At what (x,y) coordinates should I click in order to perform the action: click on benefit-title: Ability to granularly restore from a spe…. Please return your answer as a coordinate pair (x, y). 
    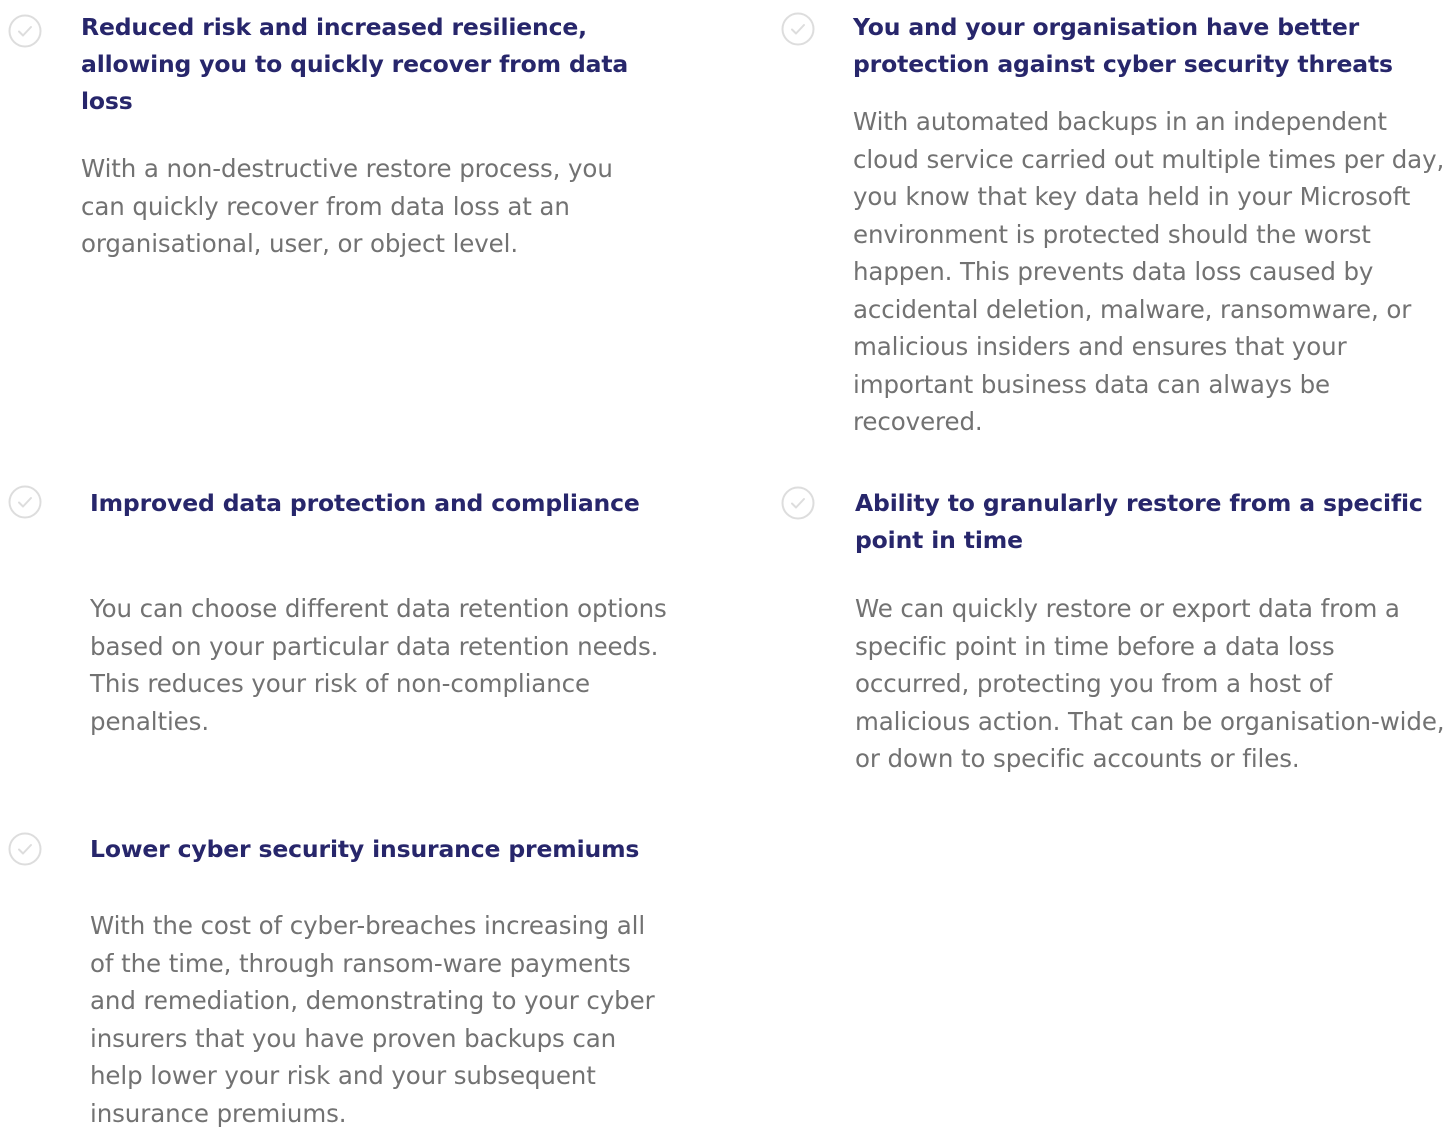
    Looking at the image, I should click on (1139, 521).